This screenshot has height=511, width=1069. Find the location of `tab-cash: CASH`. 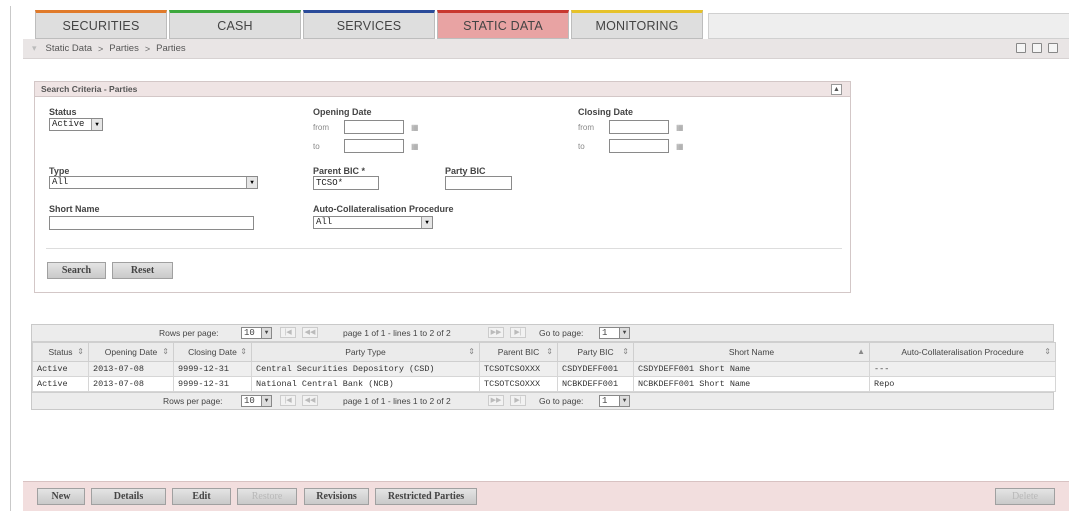

tab-cash: CASH is located at coordinates (235, 24).